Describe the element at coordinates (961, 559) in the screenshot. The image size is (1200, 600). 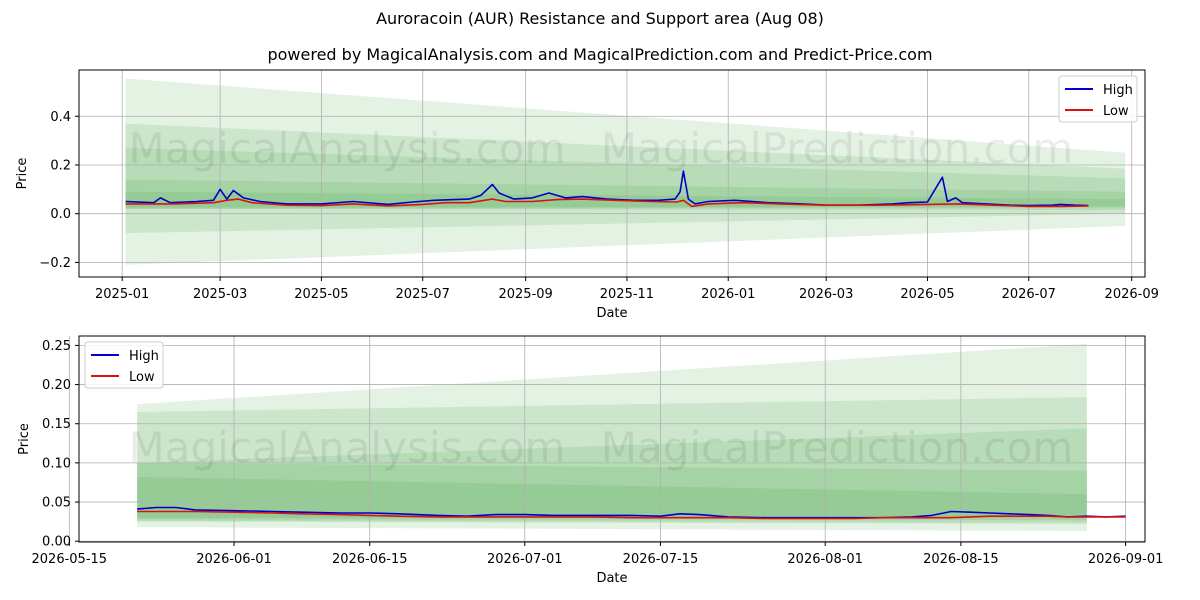
I see `x-tick-label: 2026-08-15` at that location.